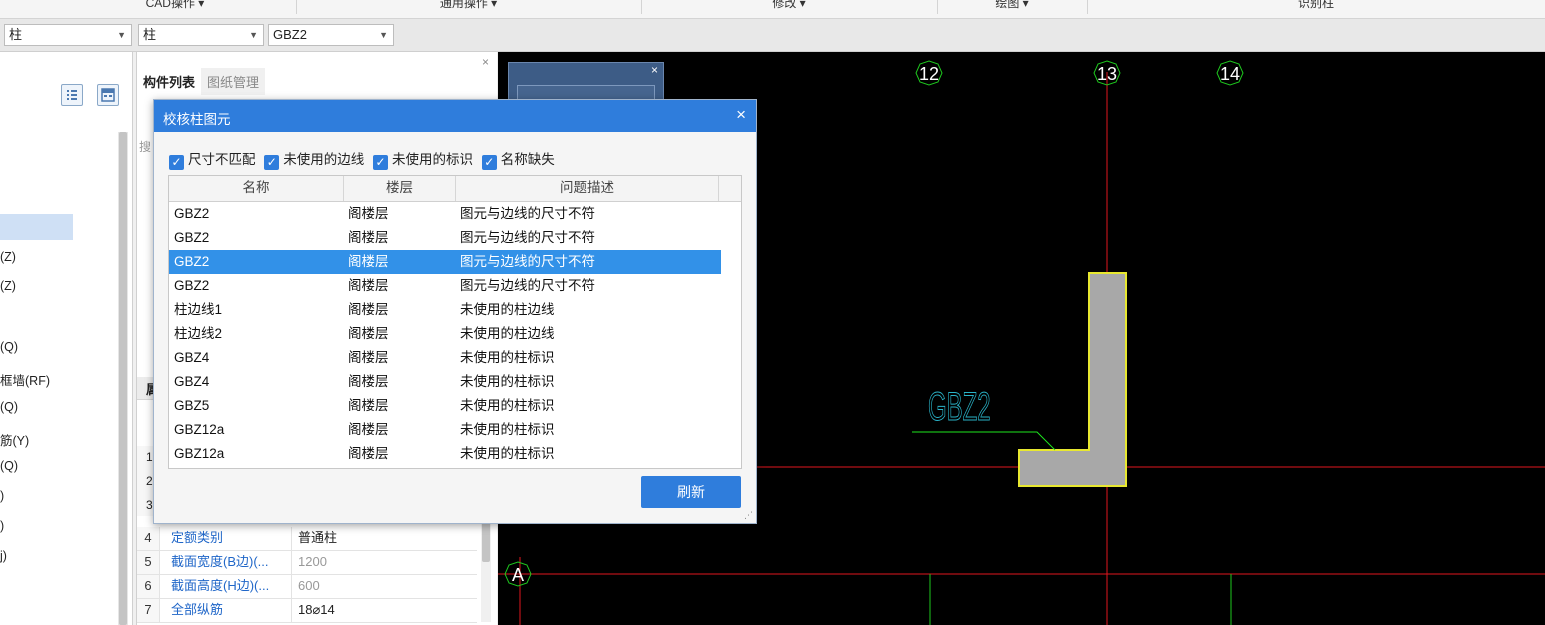  I want to click on tab-drawing-management: 图纸管理, so click(233, 81).